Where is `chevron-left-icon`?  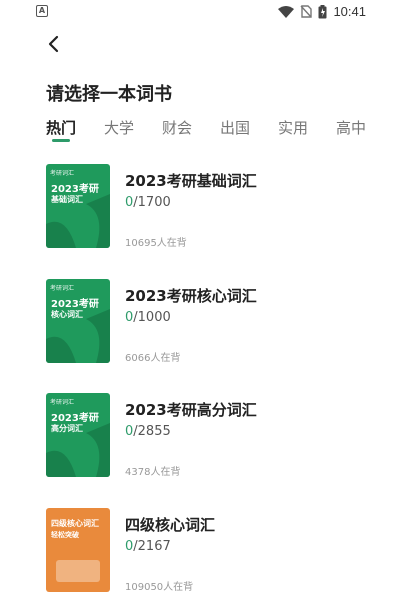 chevron-left-icon is located at coordinates (53, 44).